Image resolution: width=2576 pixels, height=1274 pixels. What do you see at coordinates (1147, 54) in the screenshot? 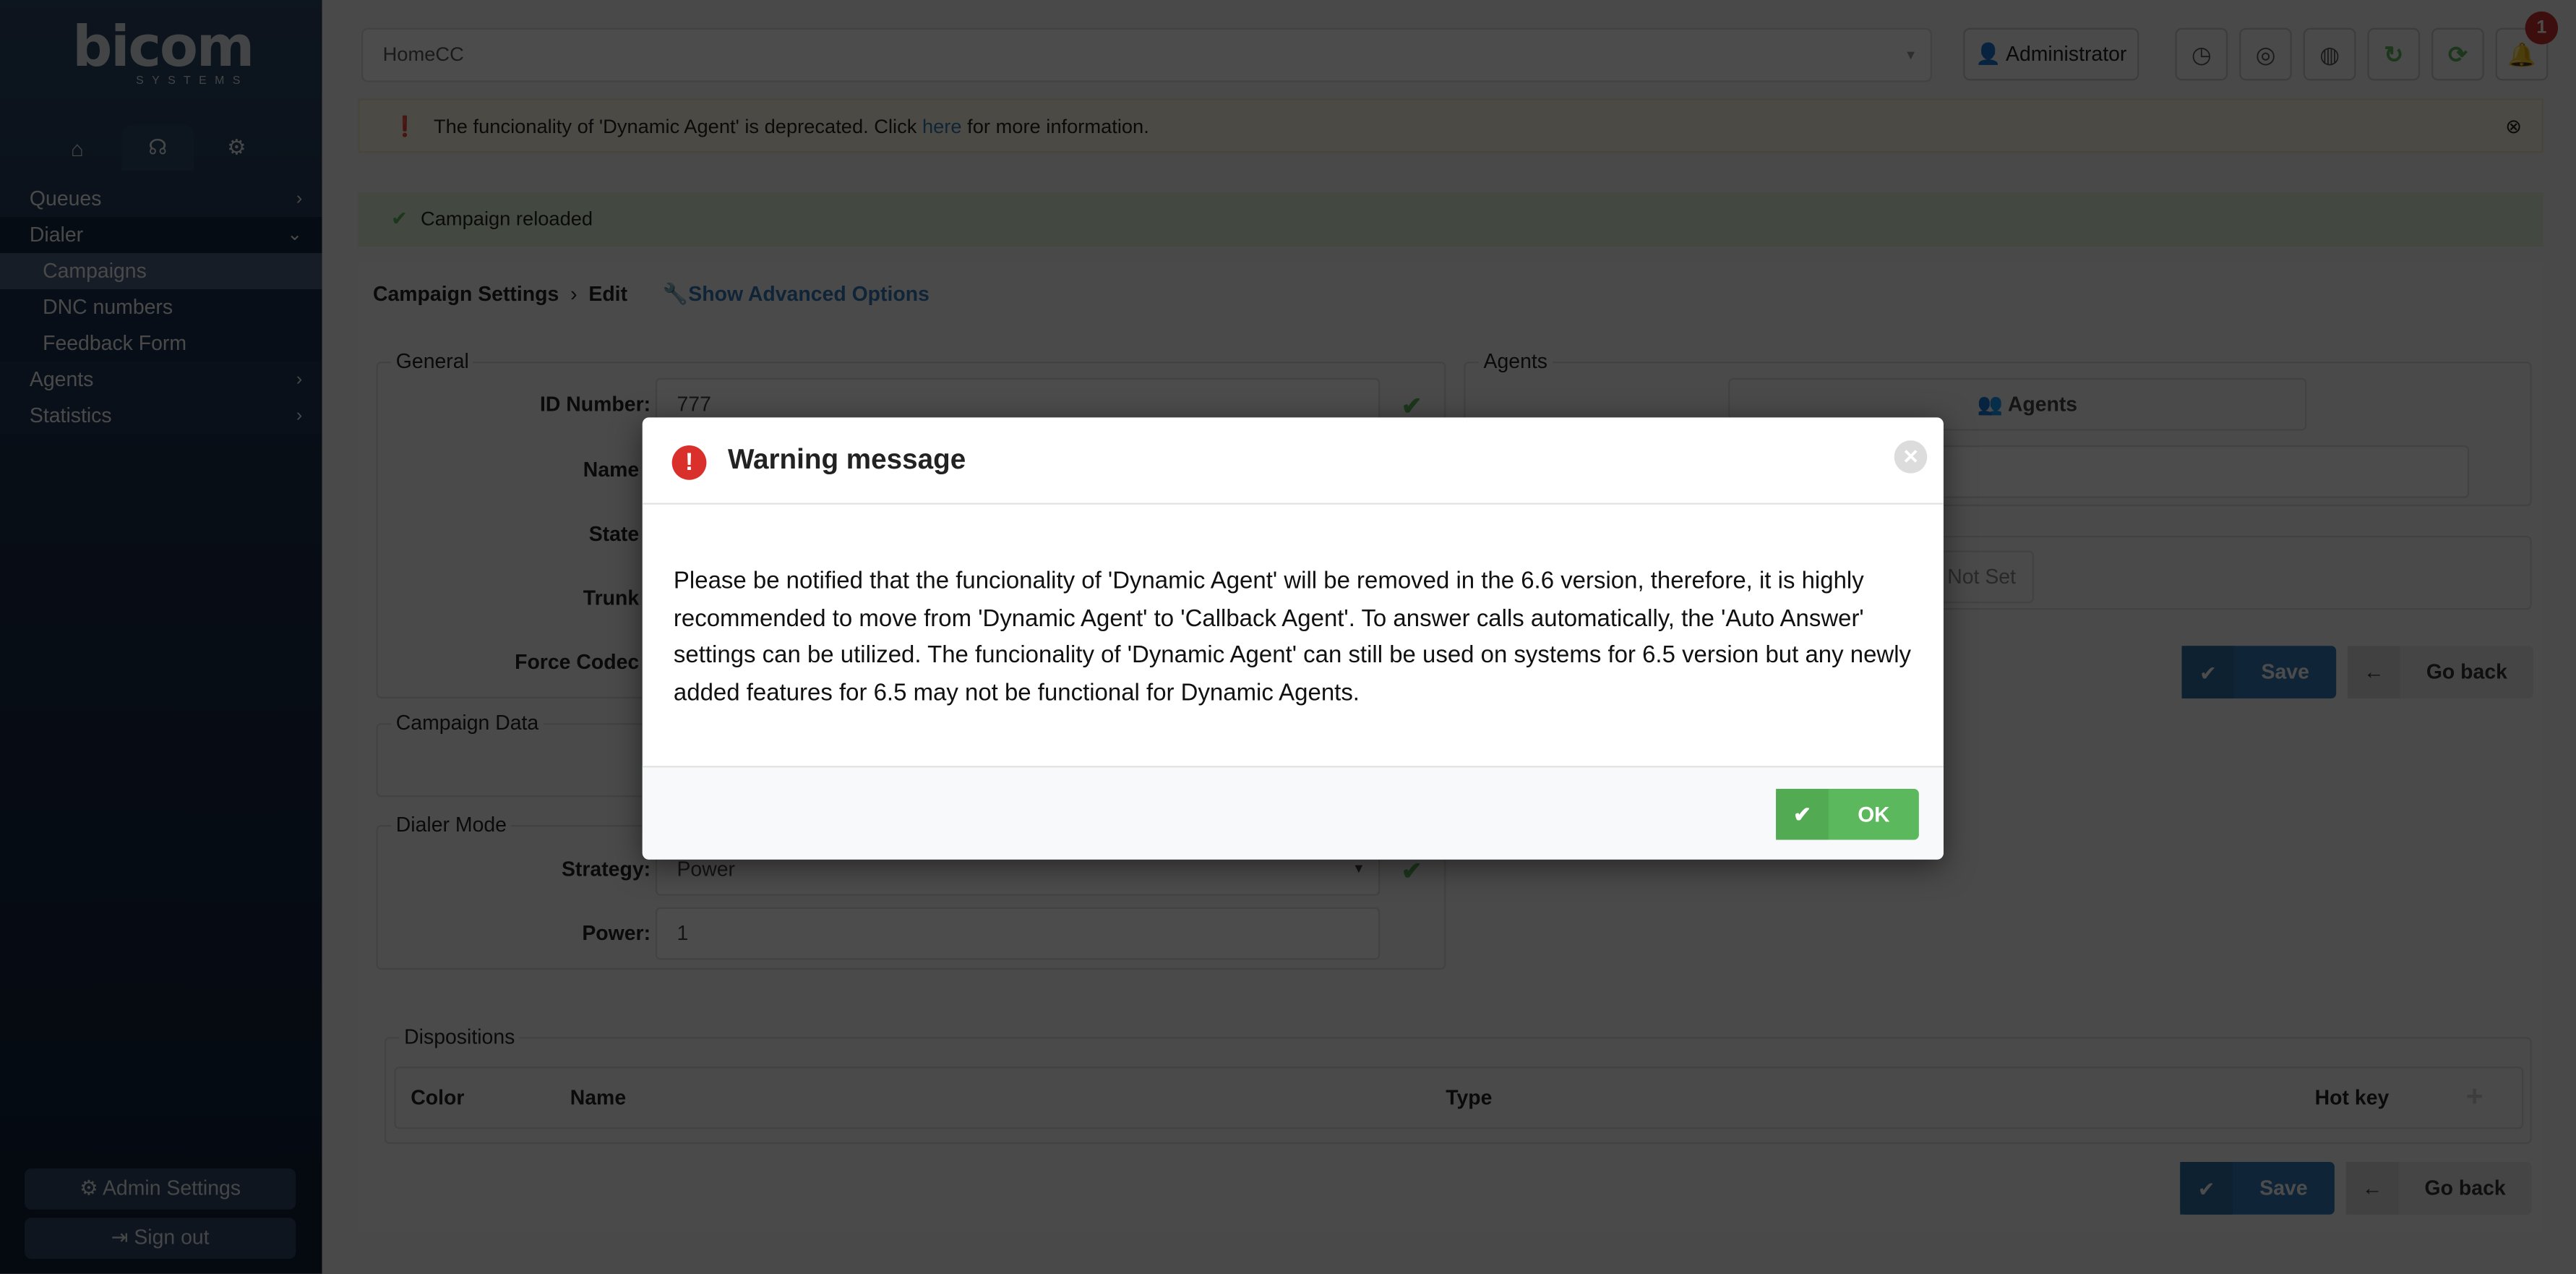
I see `tenant-select: HomeCC ▼` at bounding box center [1147, 54].